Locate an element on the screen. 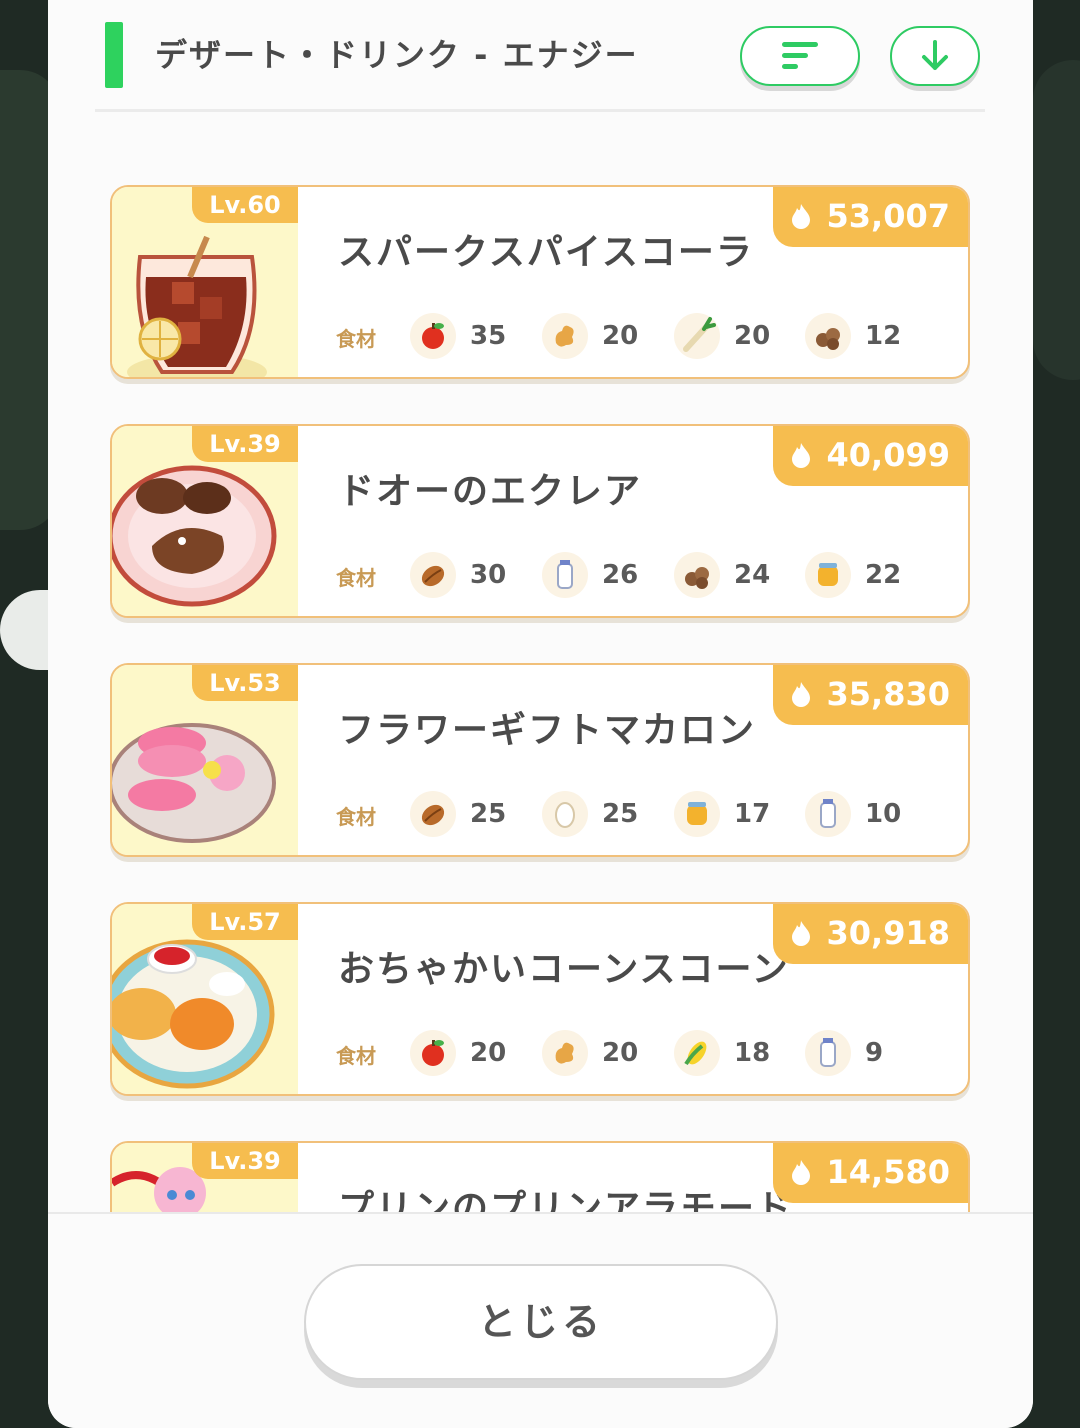  ingredient: 22 is located at coordinates (853, 575).